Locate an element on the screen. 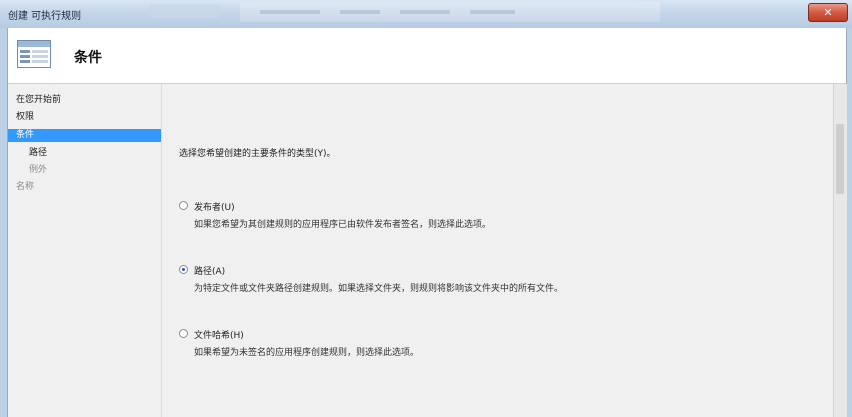 The image size is (852, 417). nav-item-path: 路径 is located at coordinates (84, 153).